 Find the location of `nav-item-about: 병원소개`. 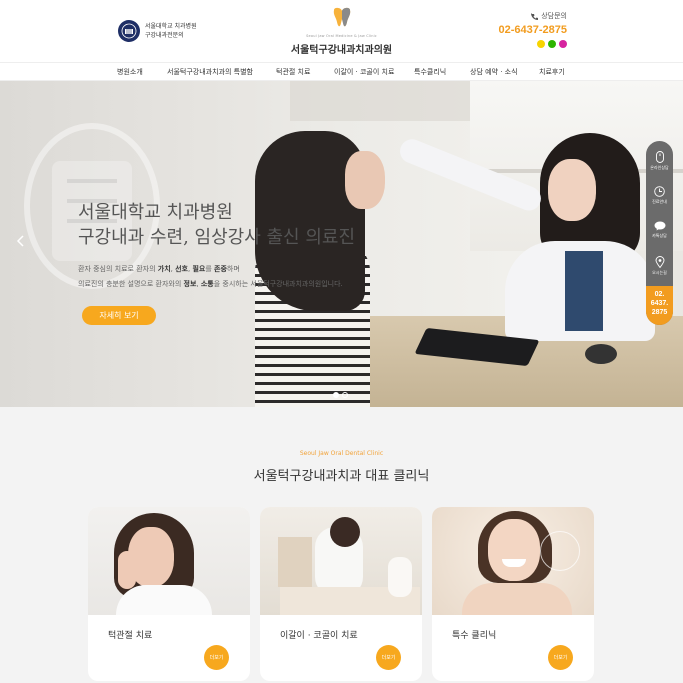

nav-item-about: 병원소개 is located at coordinates (130, 72).